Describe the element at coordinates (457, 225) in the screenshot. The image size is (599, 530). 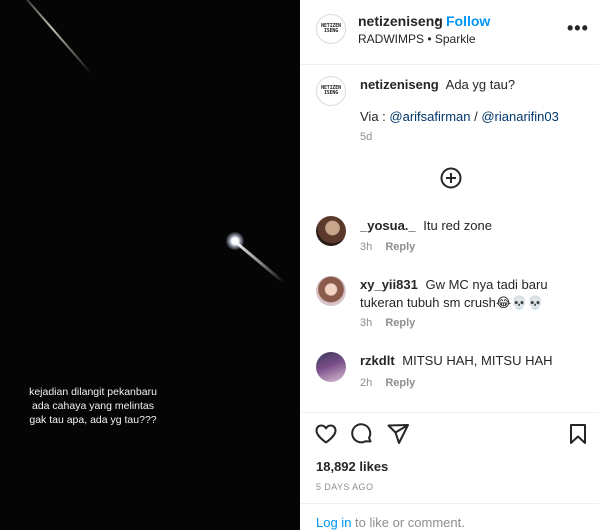
I see `comment-text: Itu red zone` at that location.